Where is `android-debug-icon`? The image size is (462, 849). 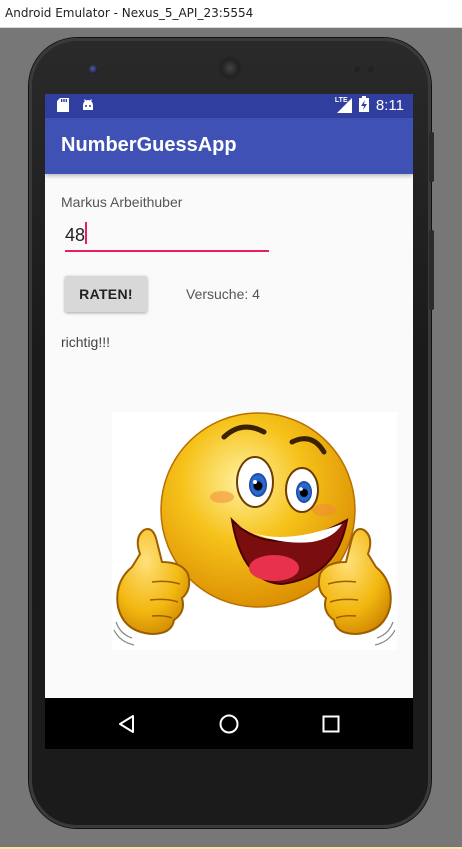
android-debug-icon is located at coordinates (88, 106).